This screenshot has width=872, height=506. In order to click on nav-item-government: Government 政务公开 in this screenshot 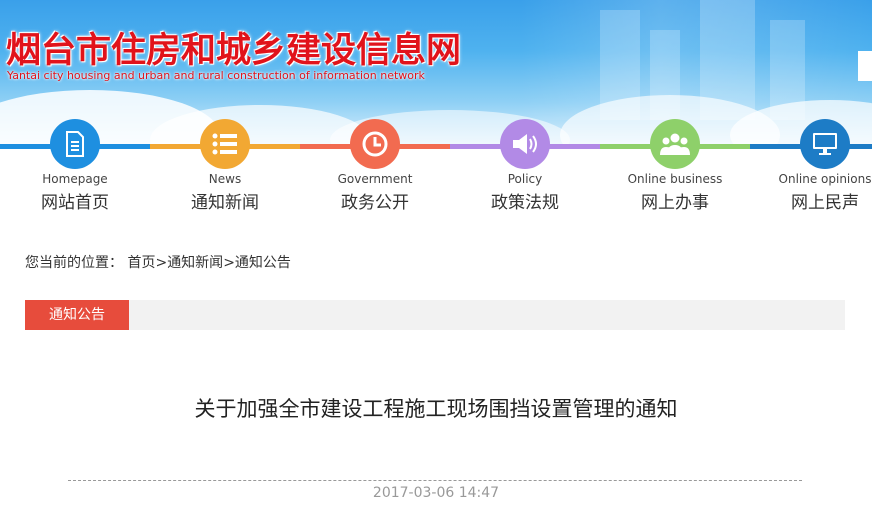, I will do `click(375, 169)`.